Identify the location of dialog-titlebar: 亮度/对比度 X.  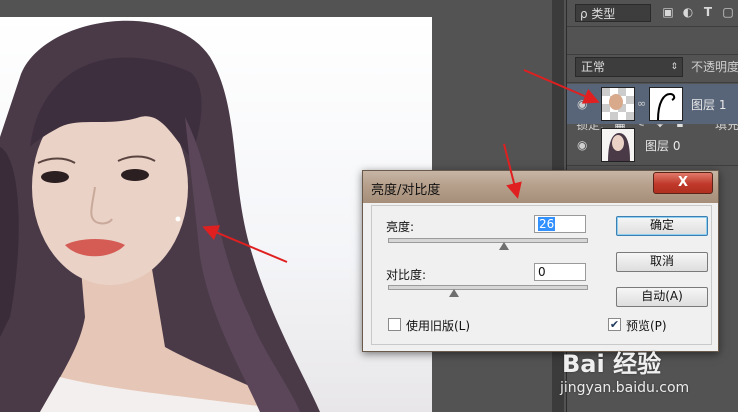
(540, 187).